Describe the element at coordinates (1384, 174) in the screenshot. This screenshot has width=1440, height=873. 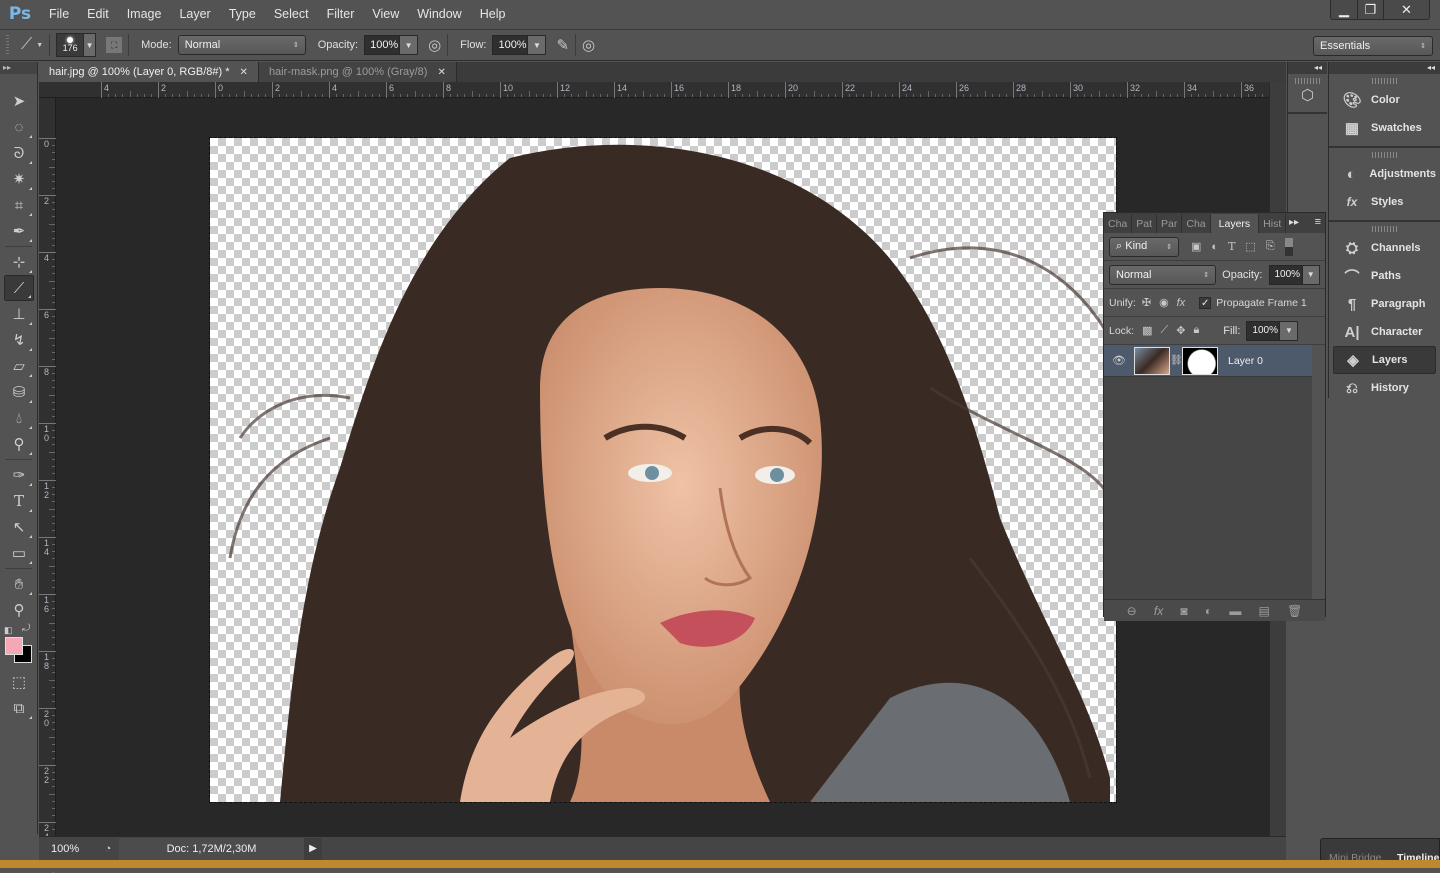
I see `dock-item-adjustments: ◐ Adjustments` at that location.